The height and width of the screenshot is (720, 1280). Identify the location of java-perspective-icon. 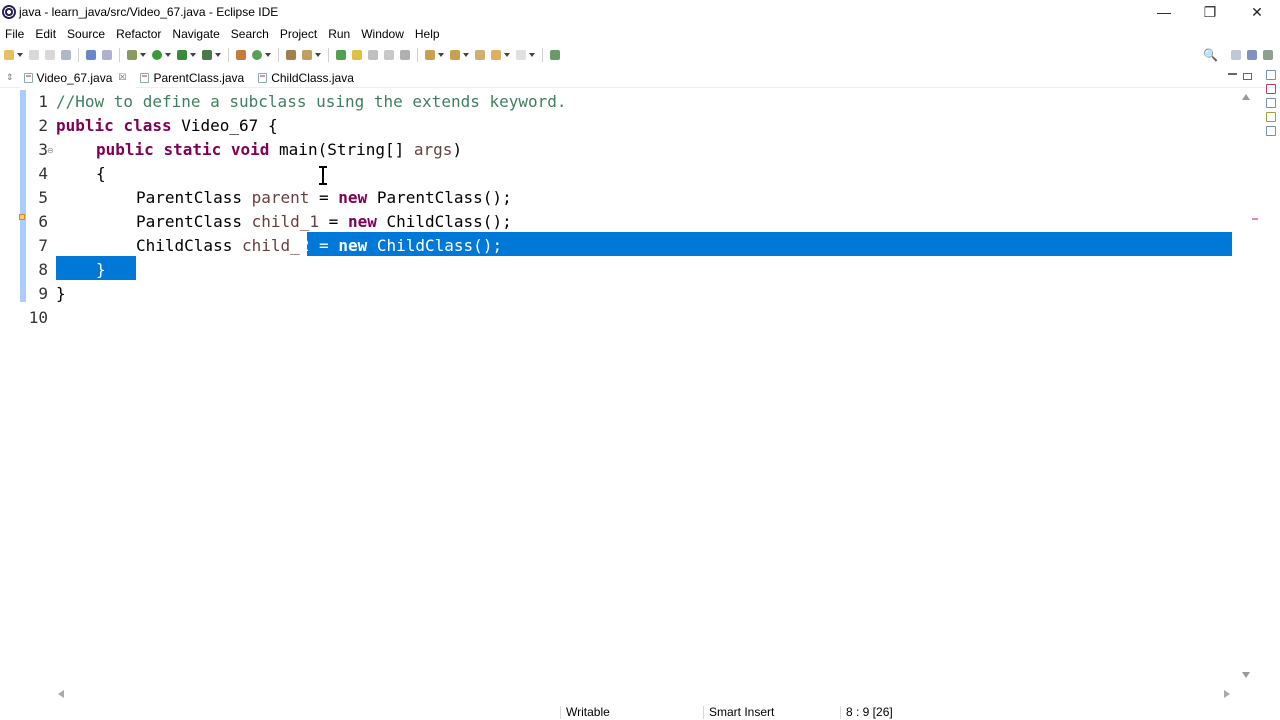
(1252, 55).